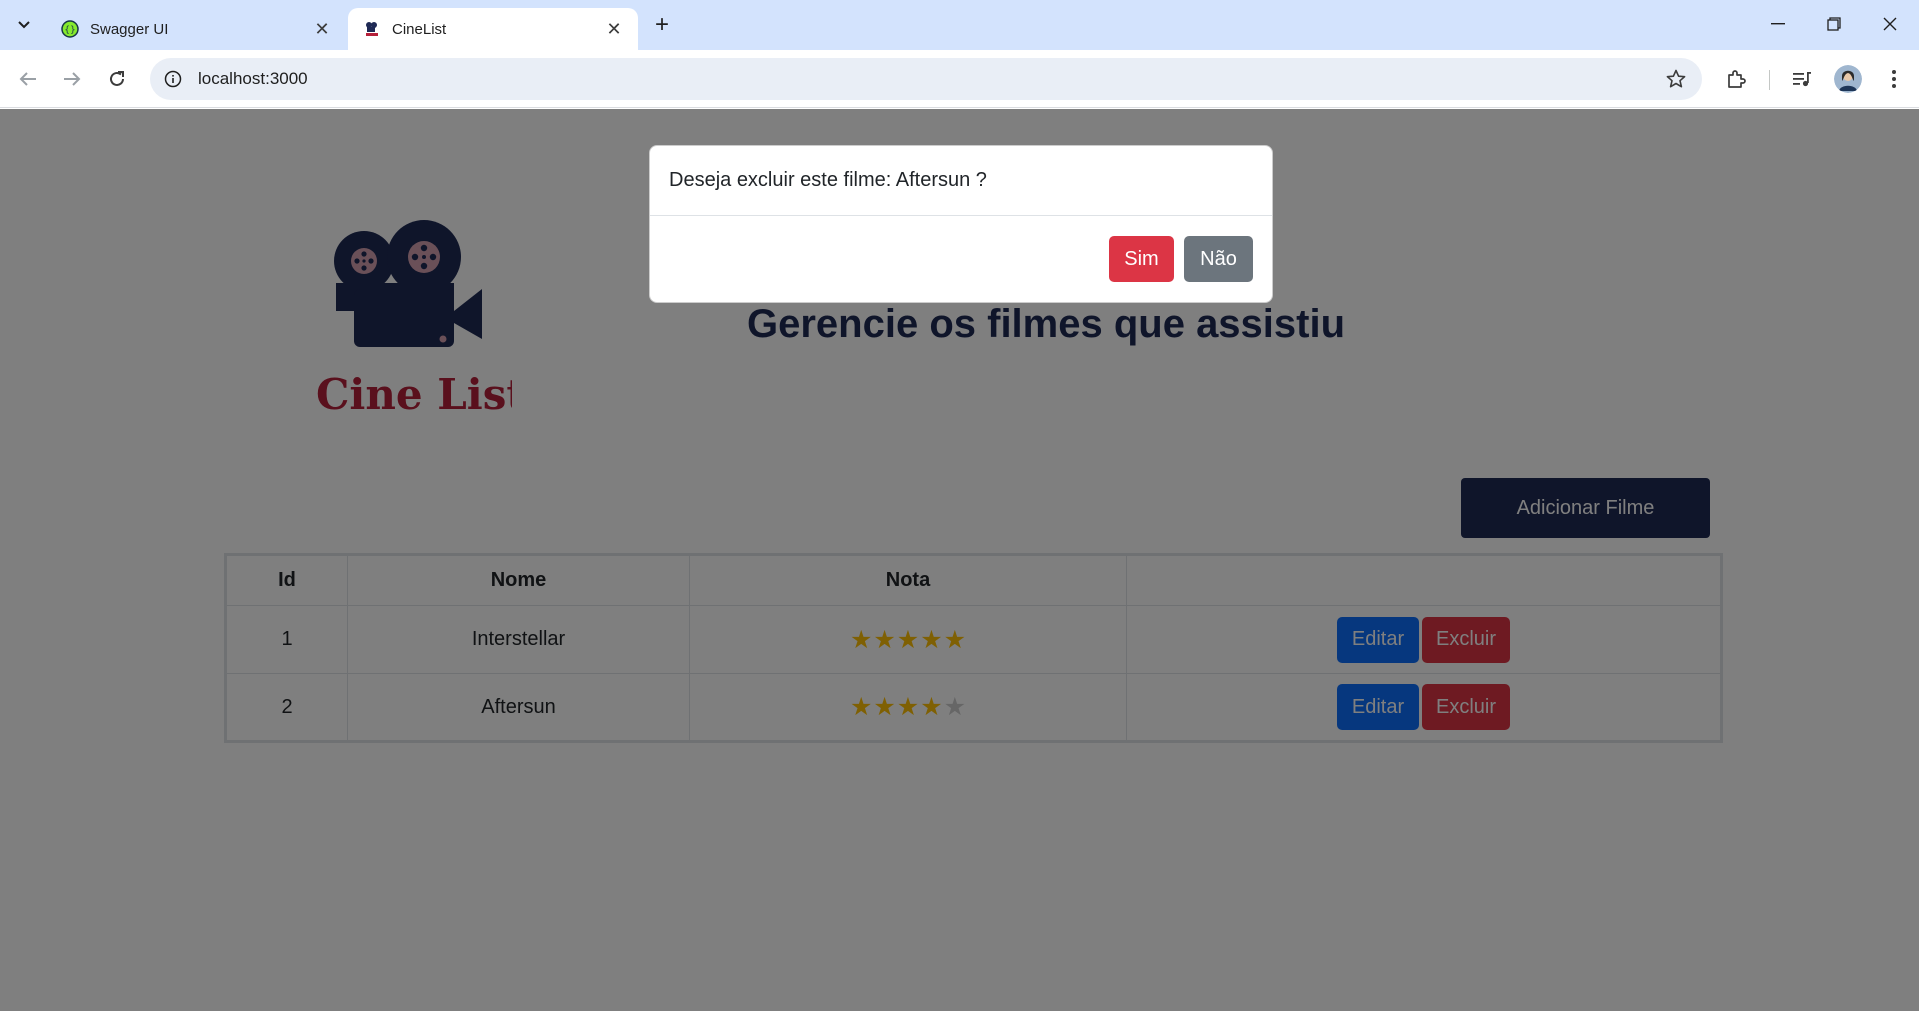 Image resolution: width=1919 pixels, height=1011 pixels. What do you see at coordinates (419, 29) in the screenshot?
I see `tab-title: CineList` at bounding box center [419, 29].